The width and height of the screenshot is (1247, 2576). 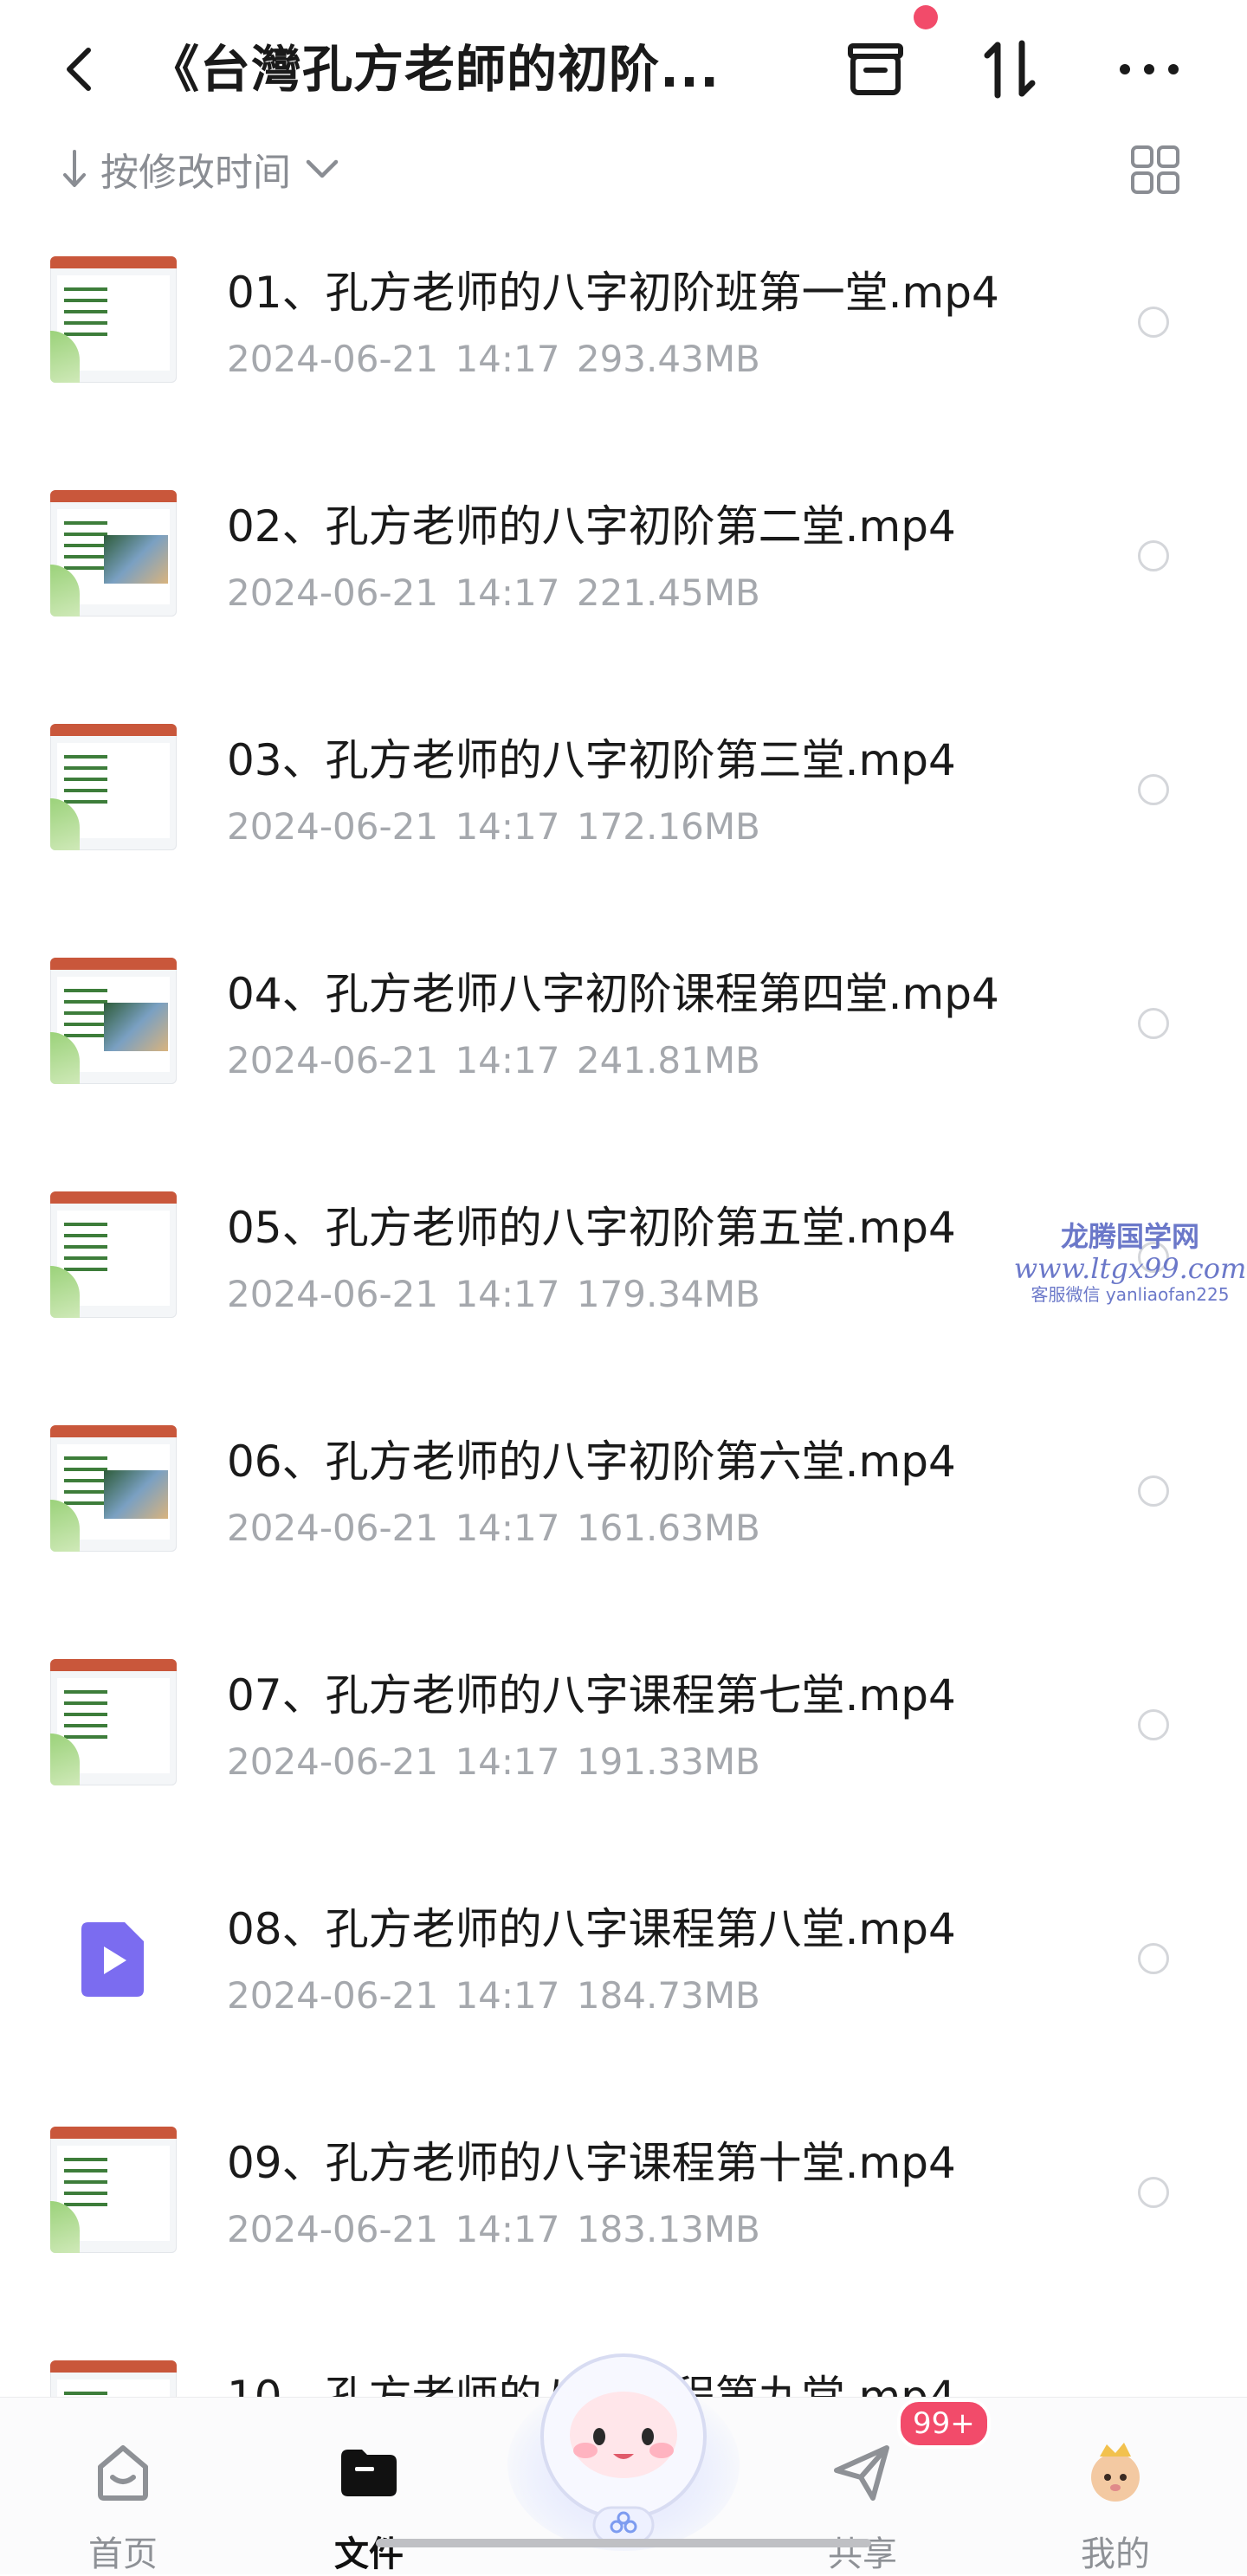 What do you see at coordinates (591, 760) in the screenshot?
I see `file-name: 03、孔方老师的八字初阶第三堂.mp4` at bounding box center [591, 760].